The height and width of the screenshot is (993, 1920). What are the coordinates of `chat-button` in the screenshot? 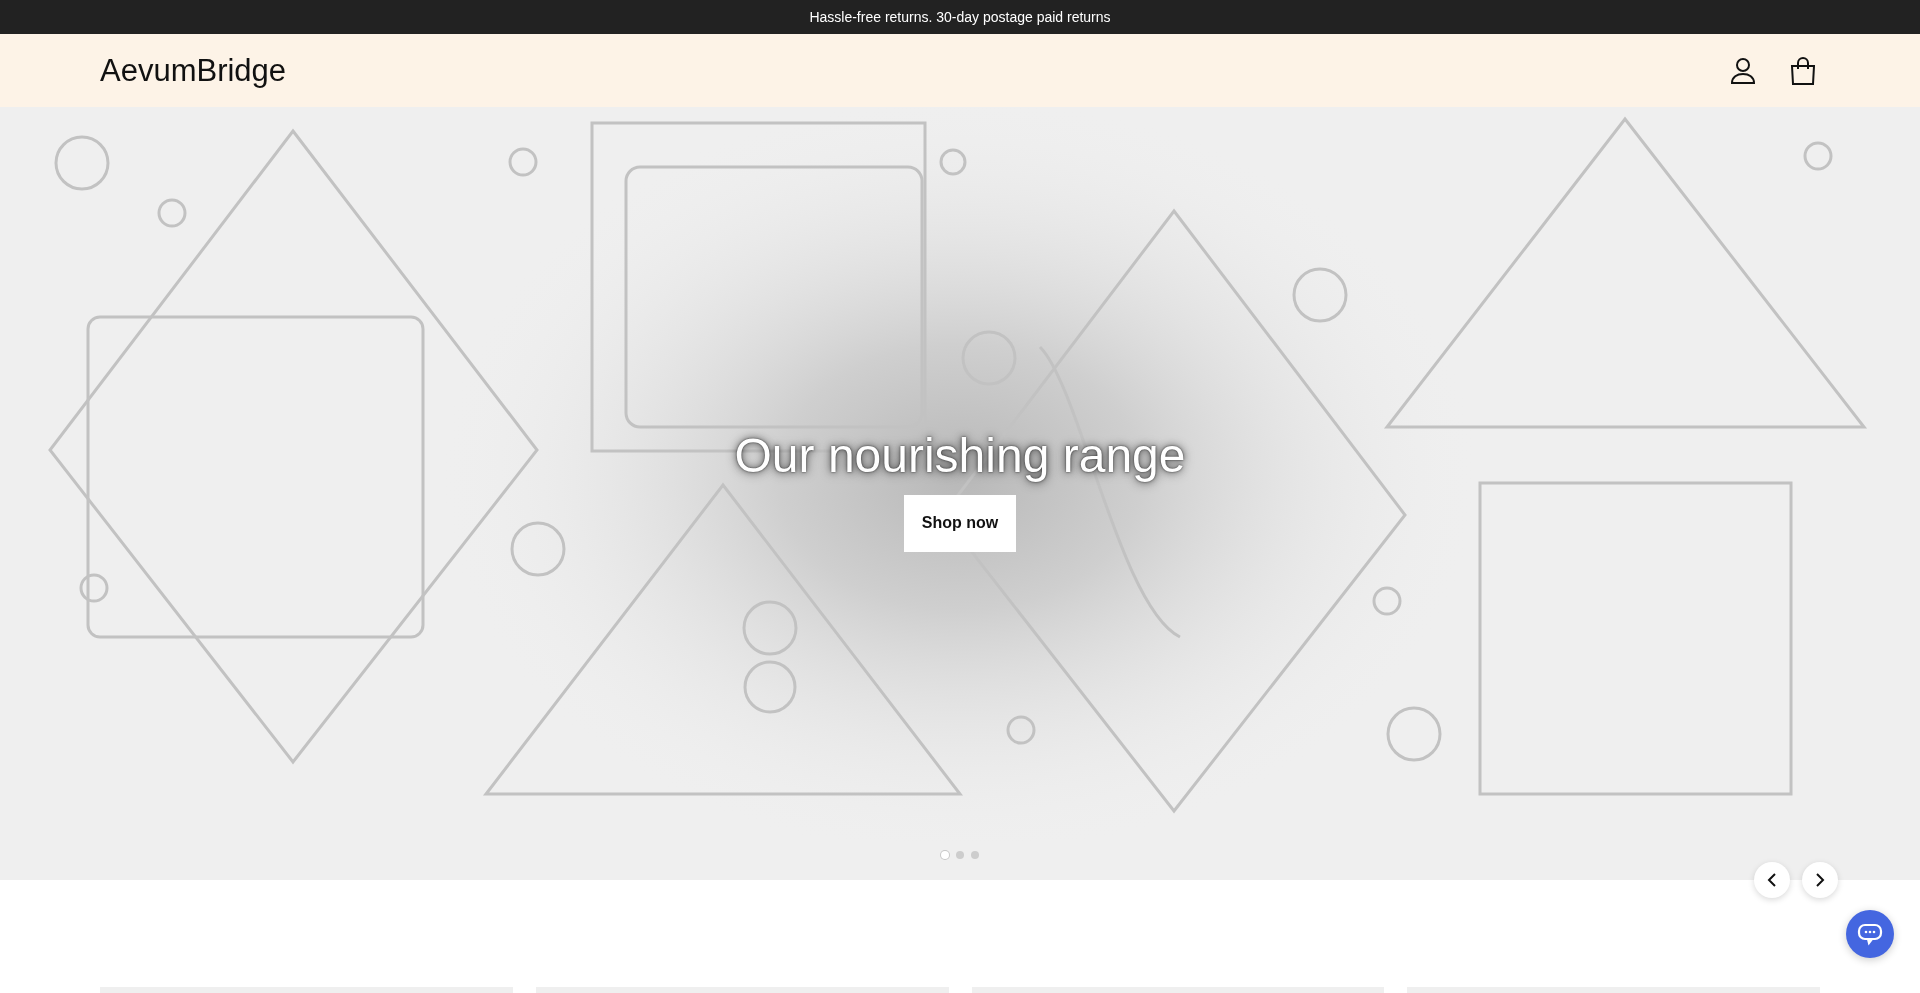 It's located at (1870, 934).